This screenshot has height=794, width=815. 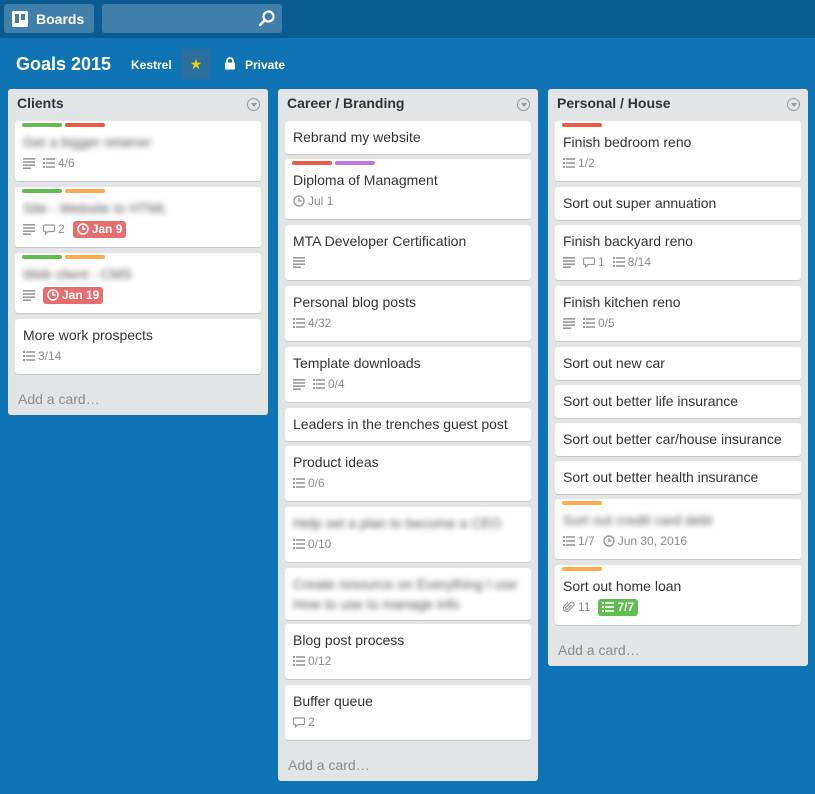 What do you see at coordinates (380, 241) in the screenshot?
I see `card-title: MTA Developer Certification` at bounding box center [380, 241].